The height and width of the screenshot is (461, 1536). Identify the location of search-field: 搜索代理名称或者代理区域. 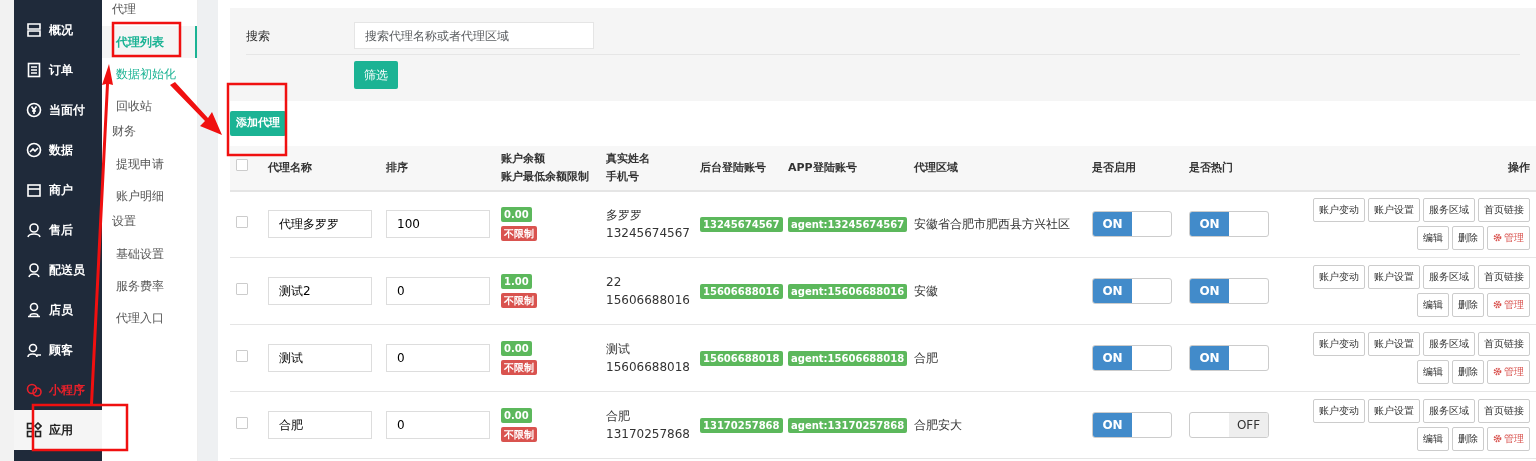
(474, 35).